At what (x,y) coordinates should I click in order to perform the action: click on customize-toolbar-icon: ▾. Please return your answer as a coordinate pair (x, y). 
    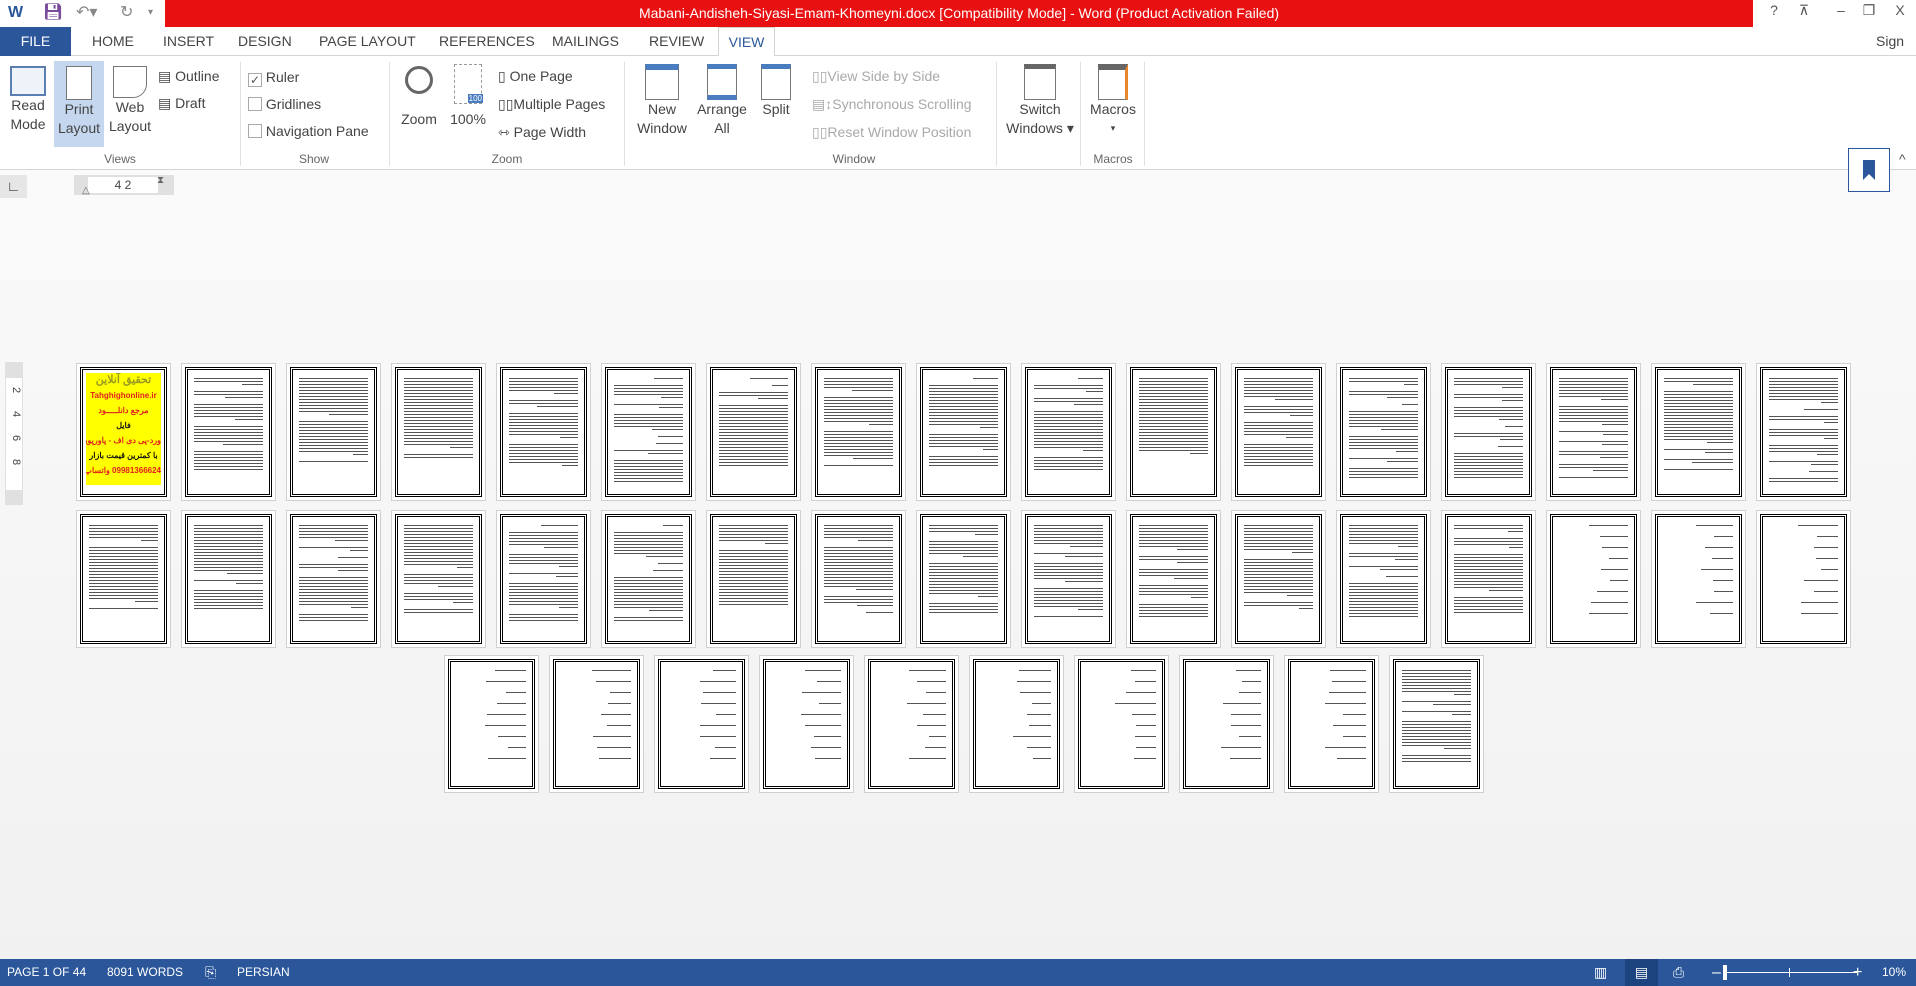
    Looking at the image, I should click on (150, 13).